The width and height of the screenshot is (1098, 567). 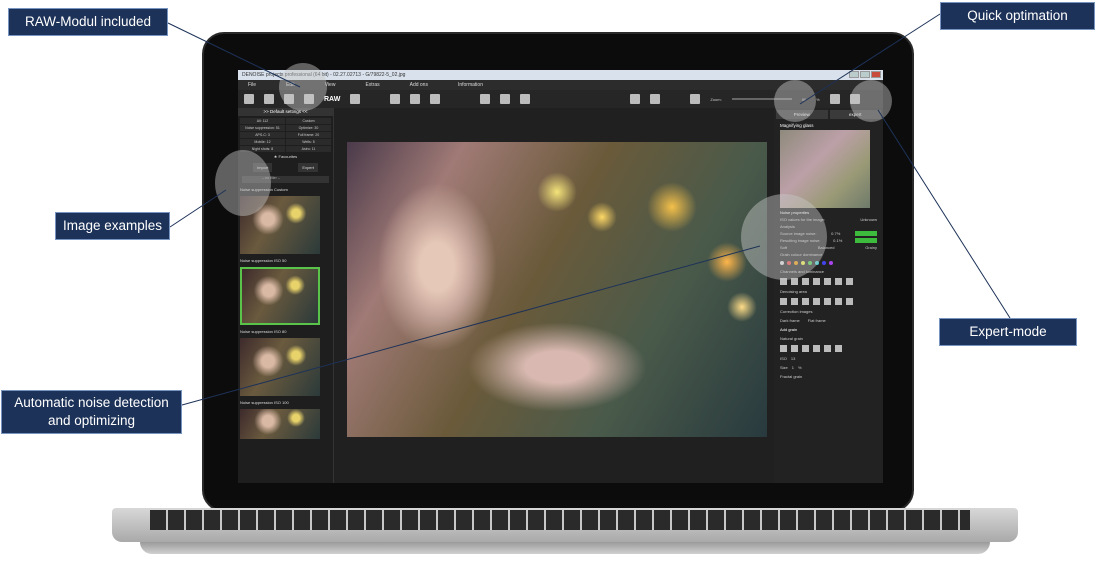 What do you see at coordinates (112, 226) in the screenshot?
I see `callout-image-examples: Image examples` at bounding box center [112, 226].